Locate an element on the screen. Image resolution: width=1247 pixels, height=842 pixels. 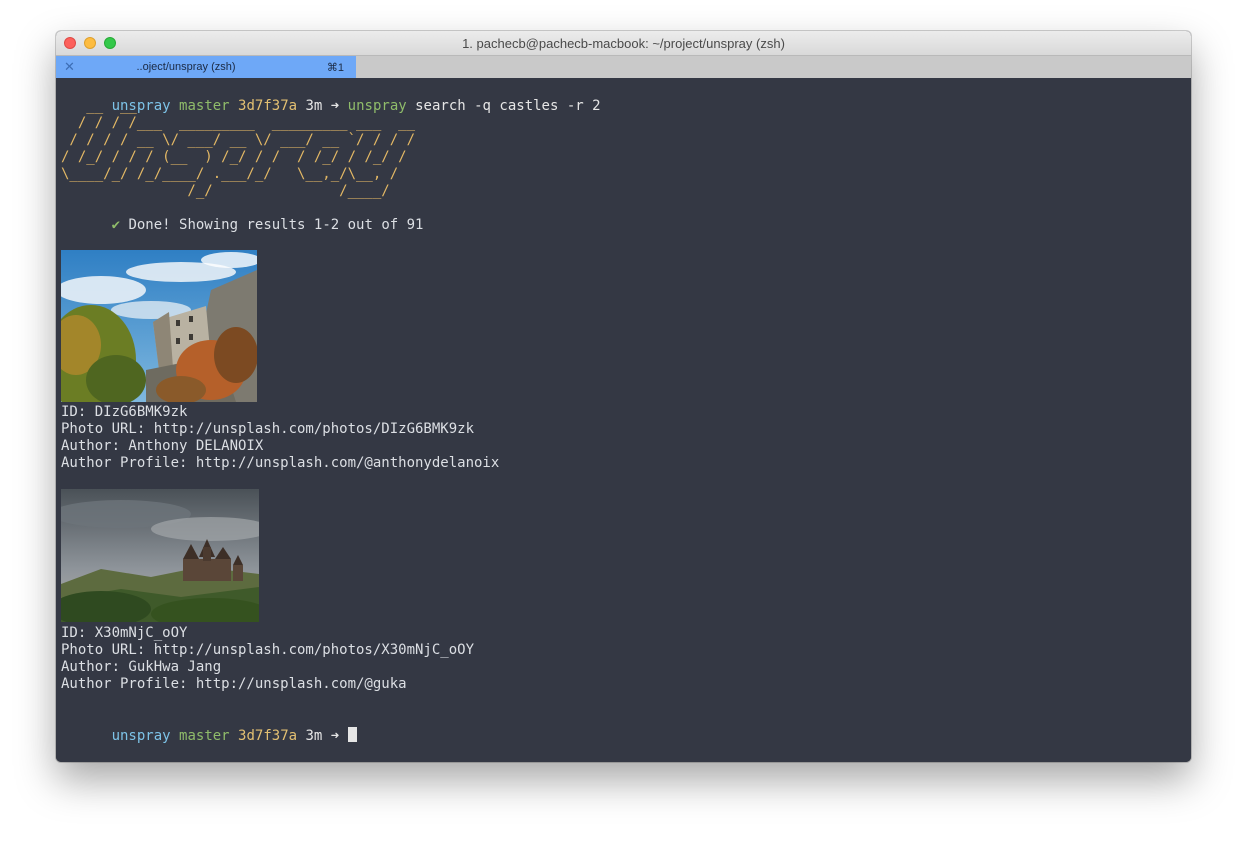
text-cursor is located at coordinates (352, 734).